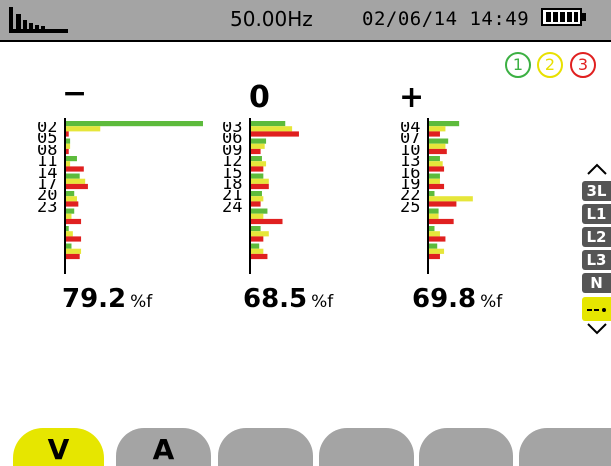  What do you see at coordinates (275, 299) in the screenshot?
I see `value-number: 68.5` at bounding box center [275, 299].